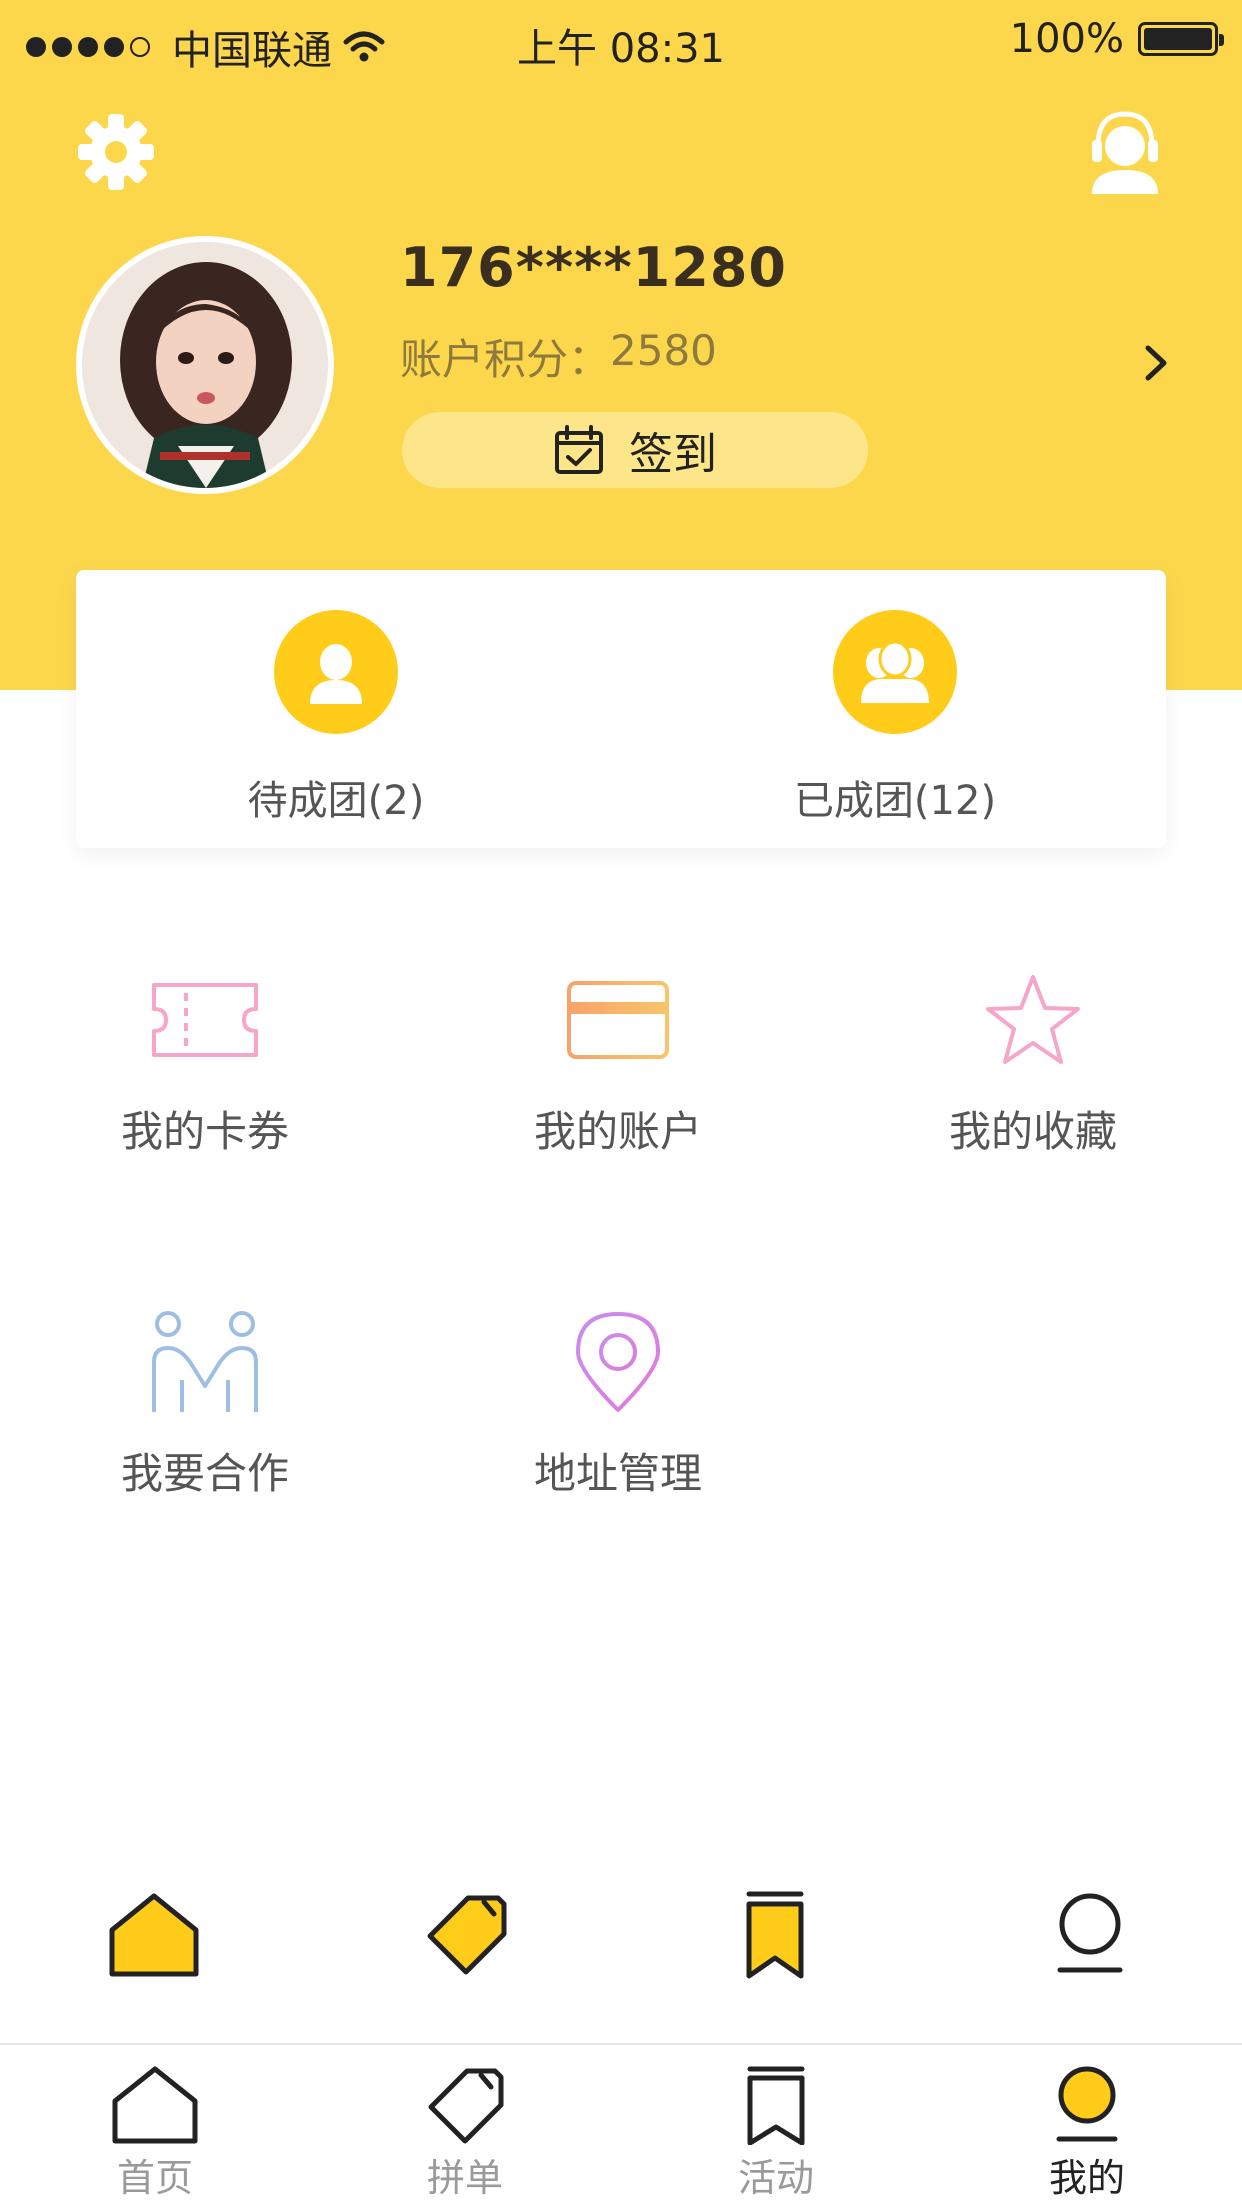  I want to click on pending-group-item: 待成团(2), so click(336, 718).